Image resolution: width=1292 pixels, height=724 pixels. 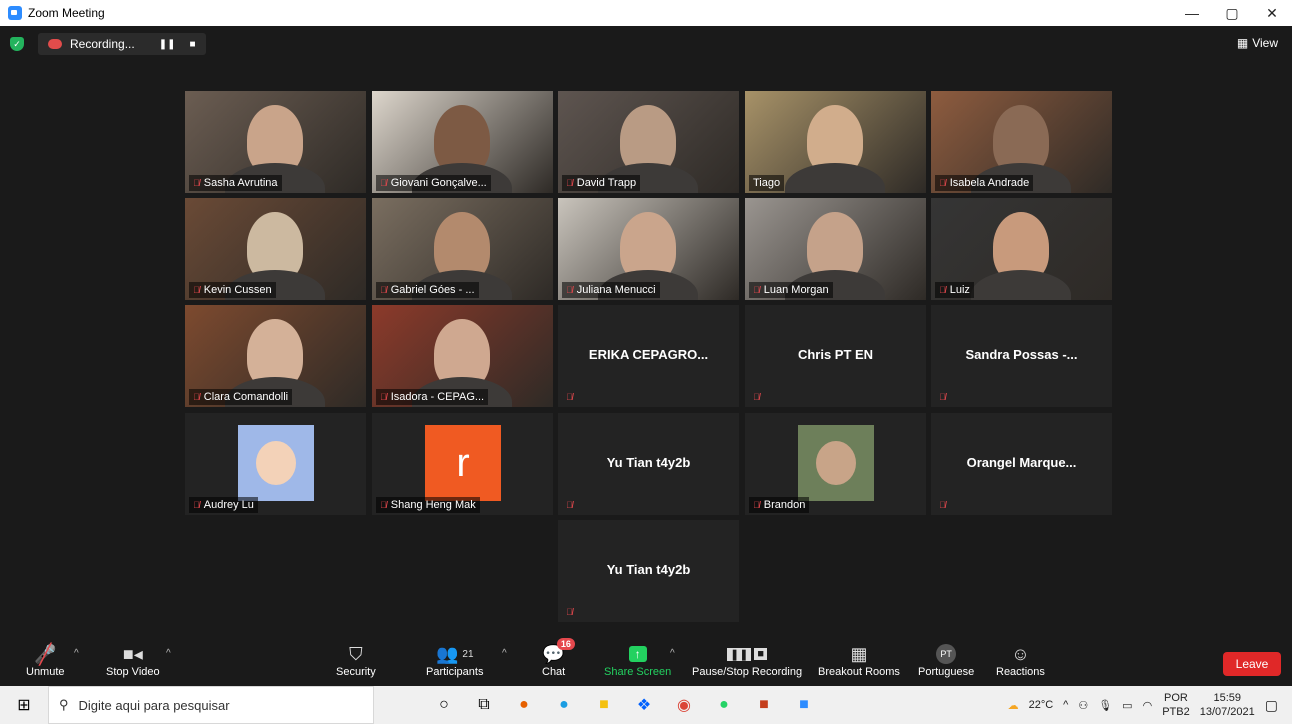 I want to click on cortana-icon: ○, so click(x=444, y=705).